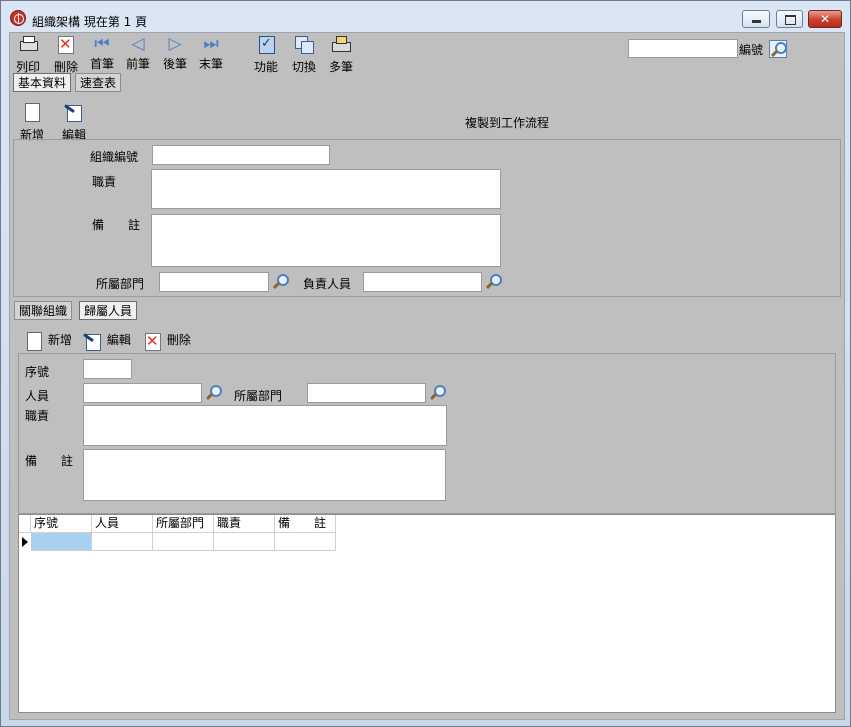  I want to click on app-icon, so click(18, 18).